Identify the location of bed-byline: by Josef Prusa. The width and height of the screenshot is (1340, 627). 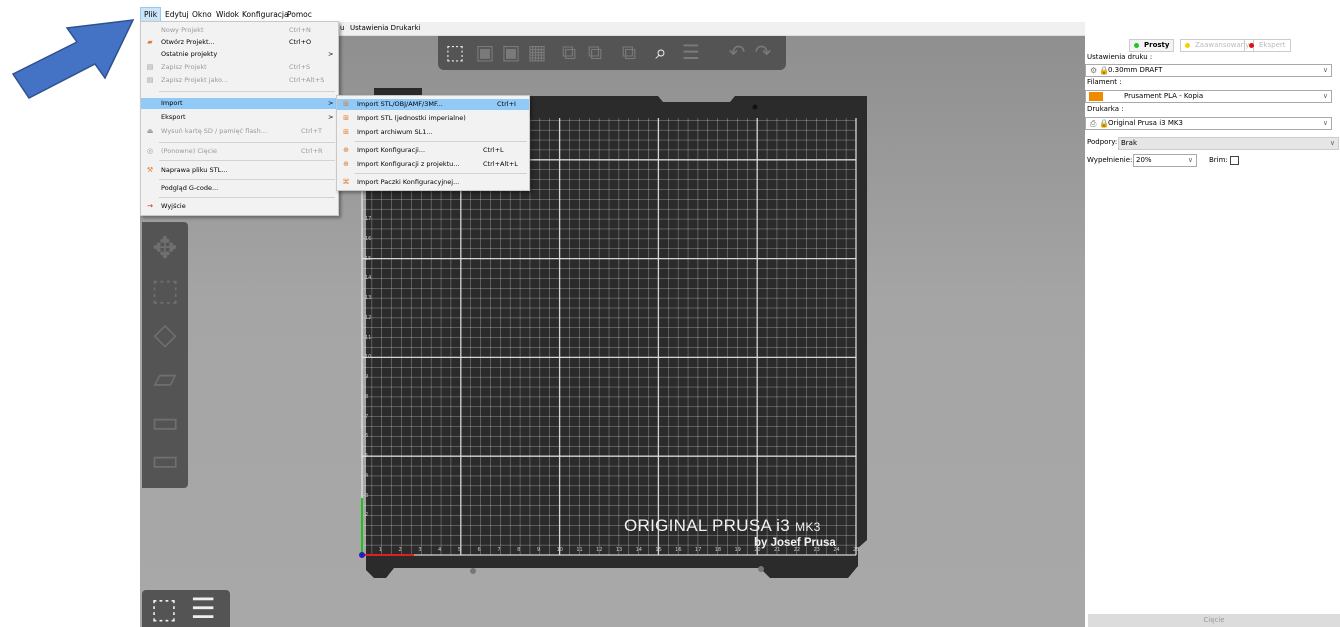
(795, 543).